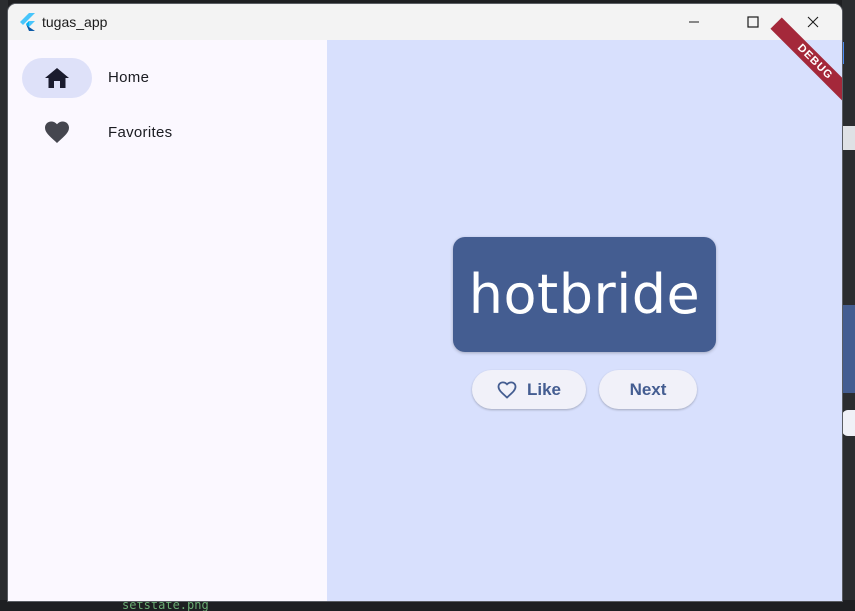 This screenshot has height=611, width=855. I want to click on heart-icon, so click(57, 132).